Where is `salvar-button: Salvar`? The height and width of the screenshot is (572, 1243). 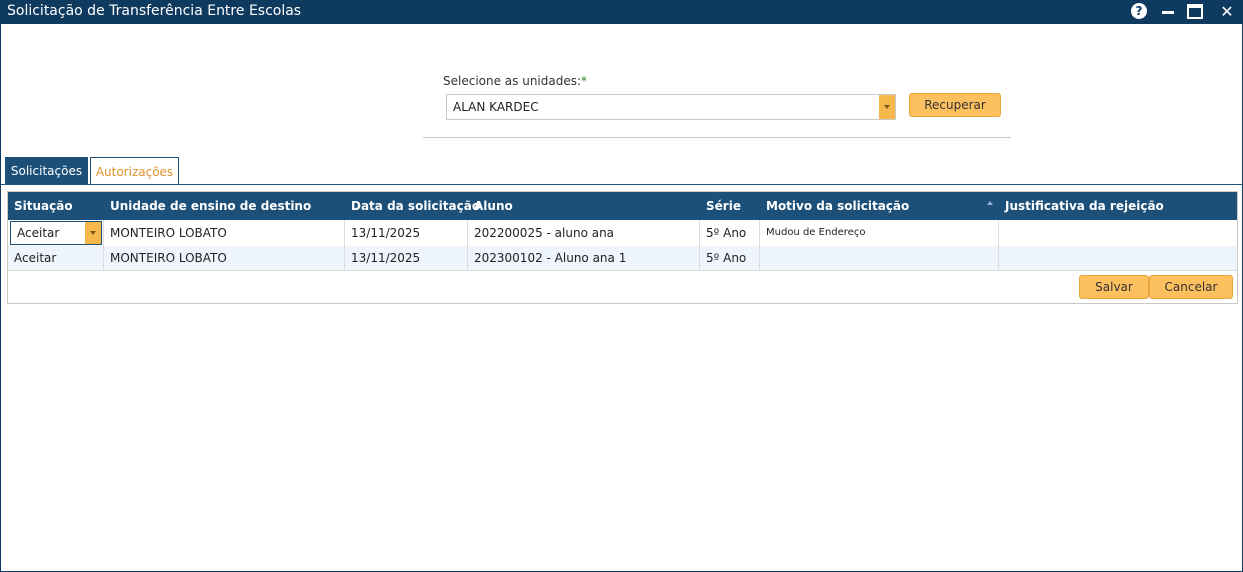 salvar-button: Salvar is located at coordinates (1114, 287).